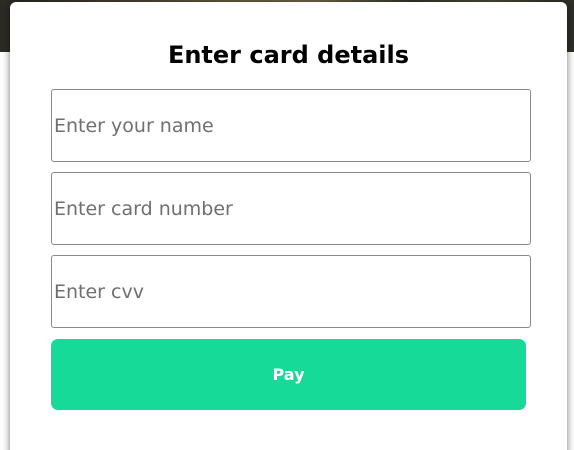 This screenshot has height=450, width=574. What do you see at coordinates (288, 55) in the screenshot?
I see `modal-title: Enter card details` at bounding box center [288, 55].